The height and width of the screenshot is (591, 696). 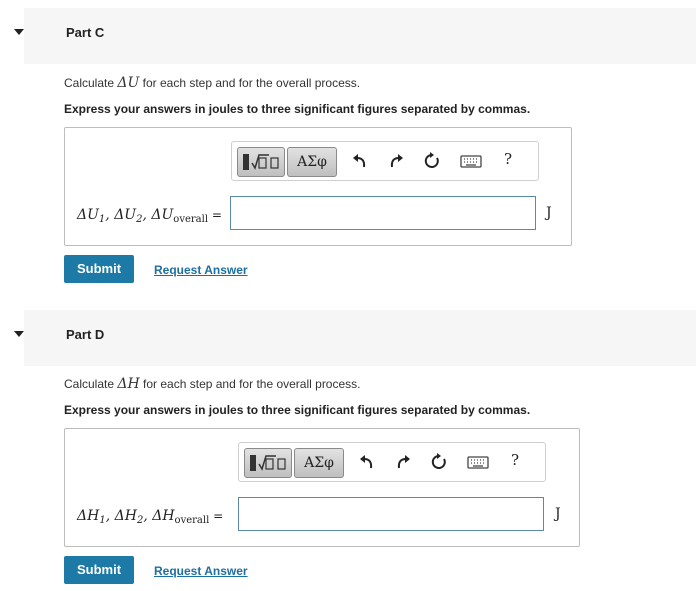 I want to click on part-d-header: Part D, so click(x=355, y=338).